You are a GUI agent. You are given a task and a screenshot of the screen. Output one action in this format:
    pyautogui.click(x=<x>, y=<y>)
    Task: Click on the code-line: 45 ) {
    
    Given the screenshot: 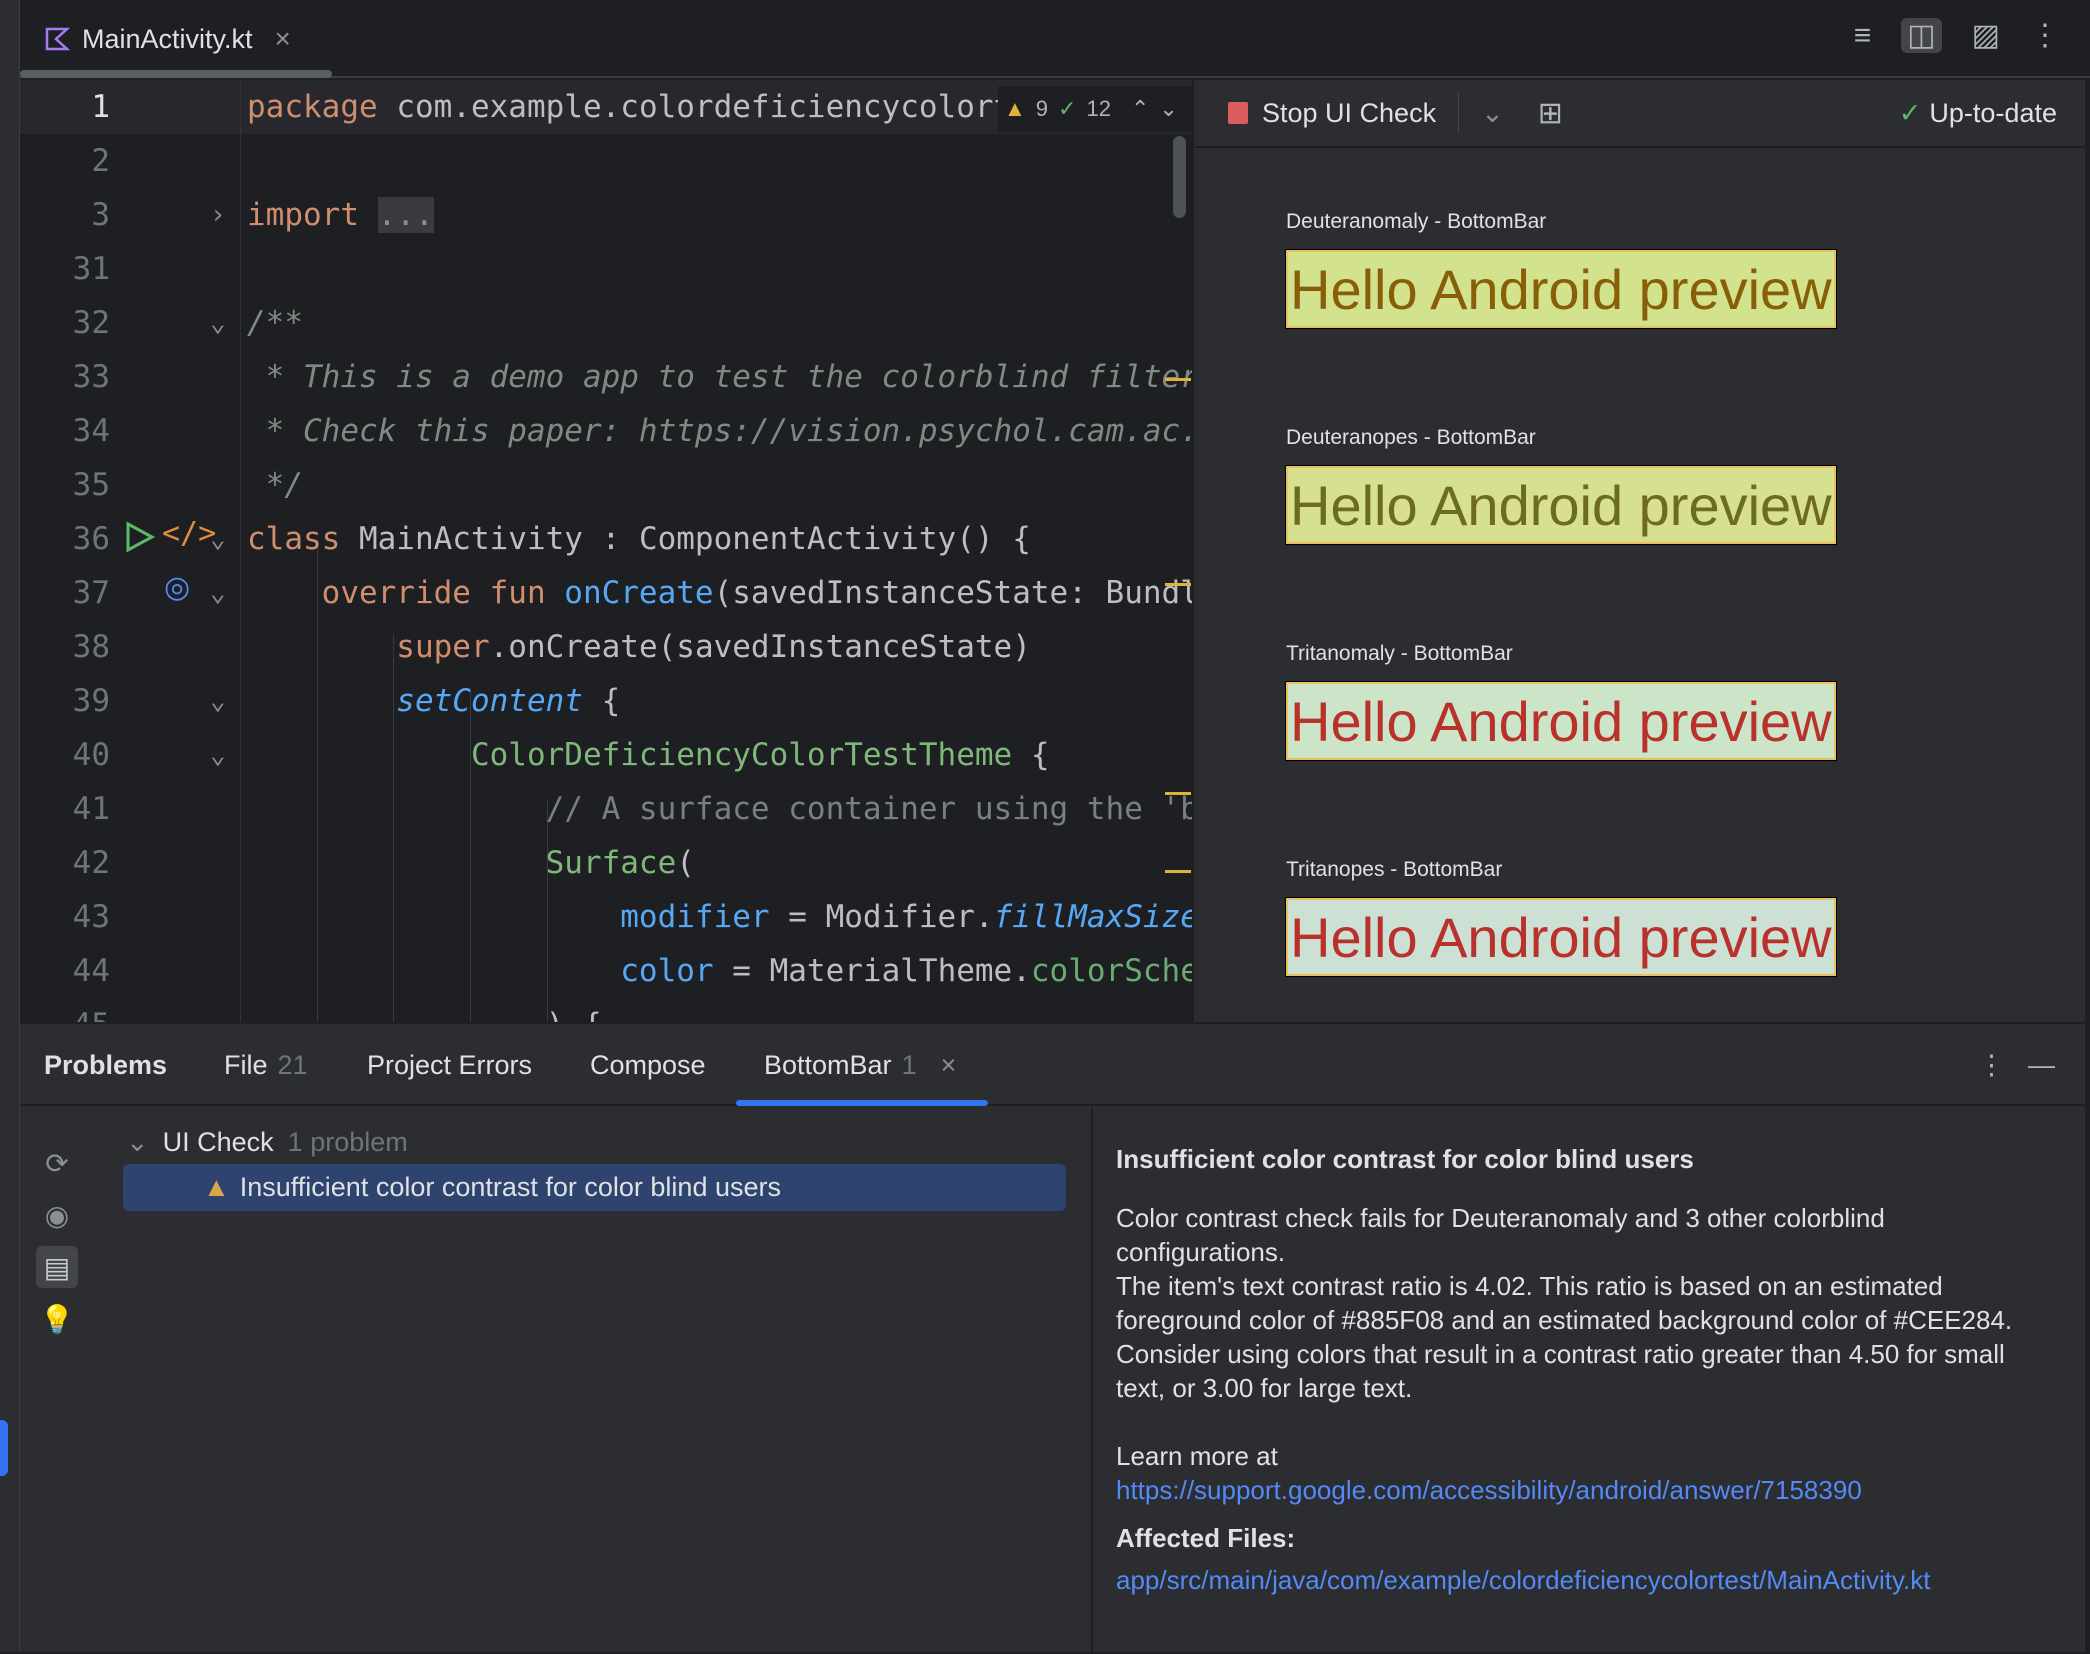 What is the action you would take?
    pyautogui.click(x=606, y=1010)
    